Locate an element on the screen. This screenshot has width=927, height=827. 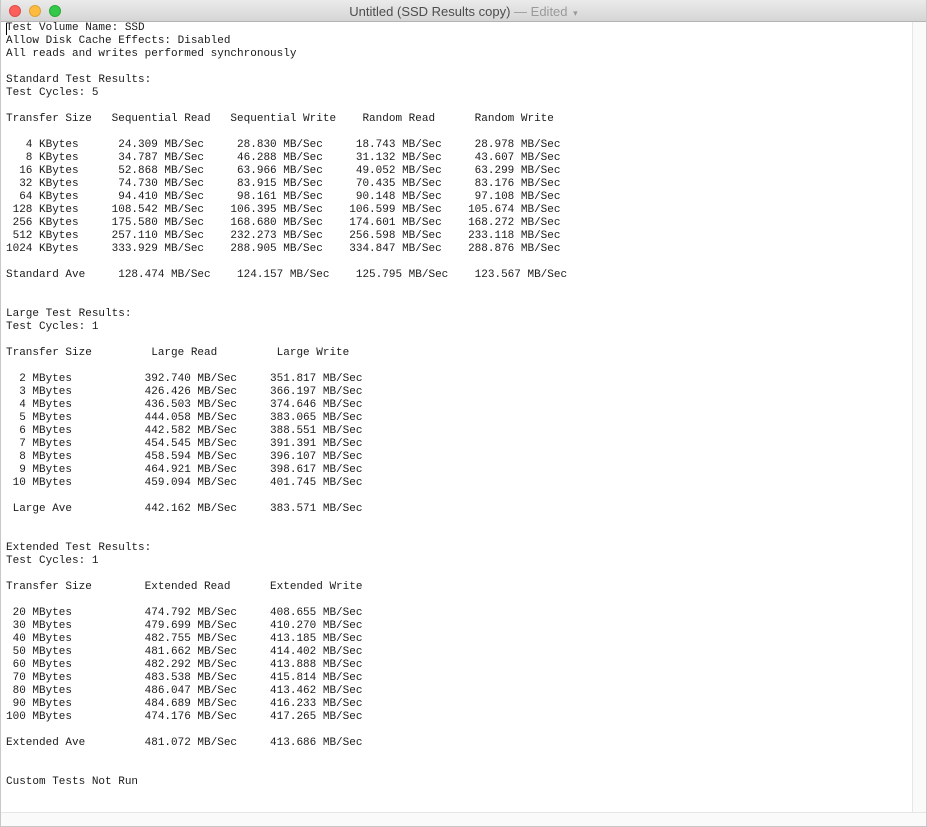
edited-status: — Edited is located at coordinates (540, 11).